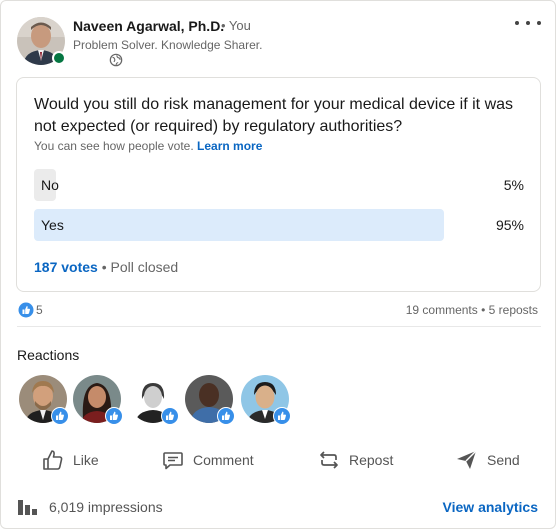 The height and width of the screenshot is (529, 556). What do you see at coordinates (48, 355) in the screenshot?
I see `reactions-heading: Reactions` at bounding box center [48, 355].